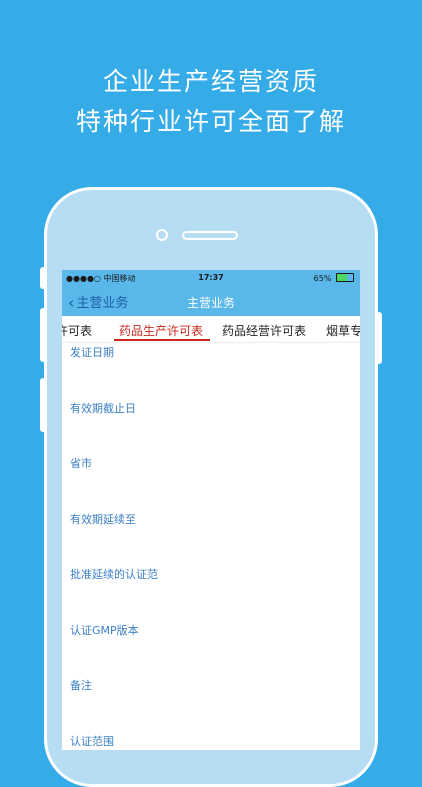  What do you see at coordinates (210, 235) in the screenshot?
I see `speaker-grille` at bounding box center [210, 235].